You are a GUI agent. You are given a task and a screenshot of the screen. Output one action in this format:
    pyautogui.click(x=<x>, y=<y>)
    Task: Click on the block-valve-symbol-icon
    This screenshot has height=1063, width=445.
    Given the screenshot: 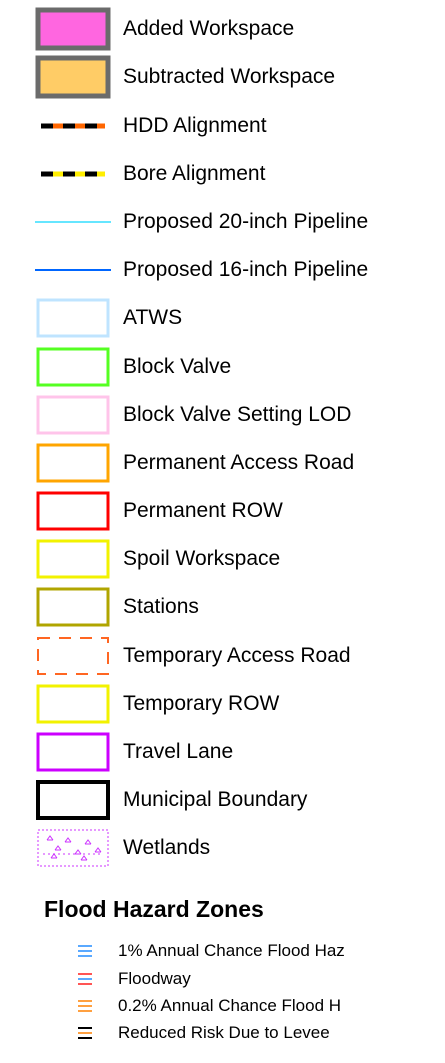 What is the action you would take?
    pyautogui.click(x=73, y=367)
    